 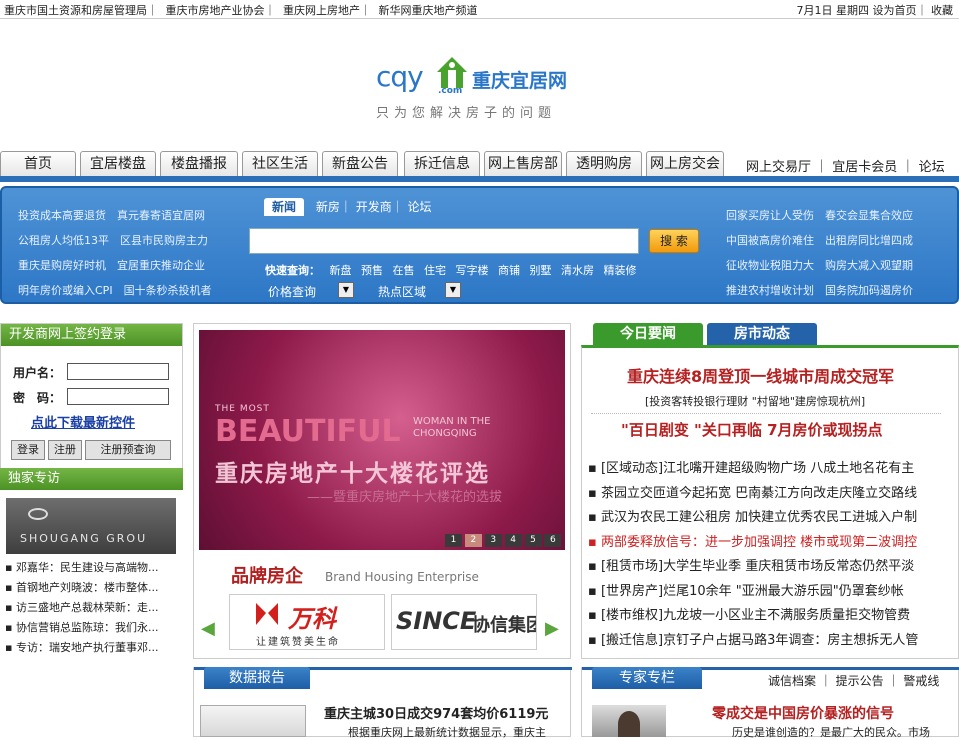 What do you see at coordinates (755, 401) in the screenshot?
I see `headline-sub: [投资客转投银行理财 "村留地"建房惊现杭州]` at bounding box center [755, 401].